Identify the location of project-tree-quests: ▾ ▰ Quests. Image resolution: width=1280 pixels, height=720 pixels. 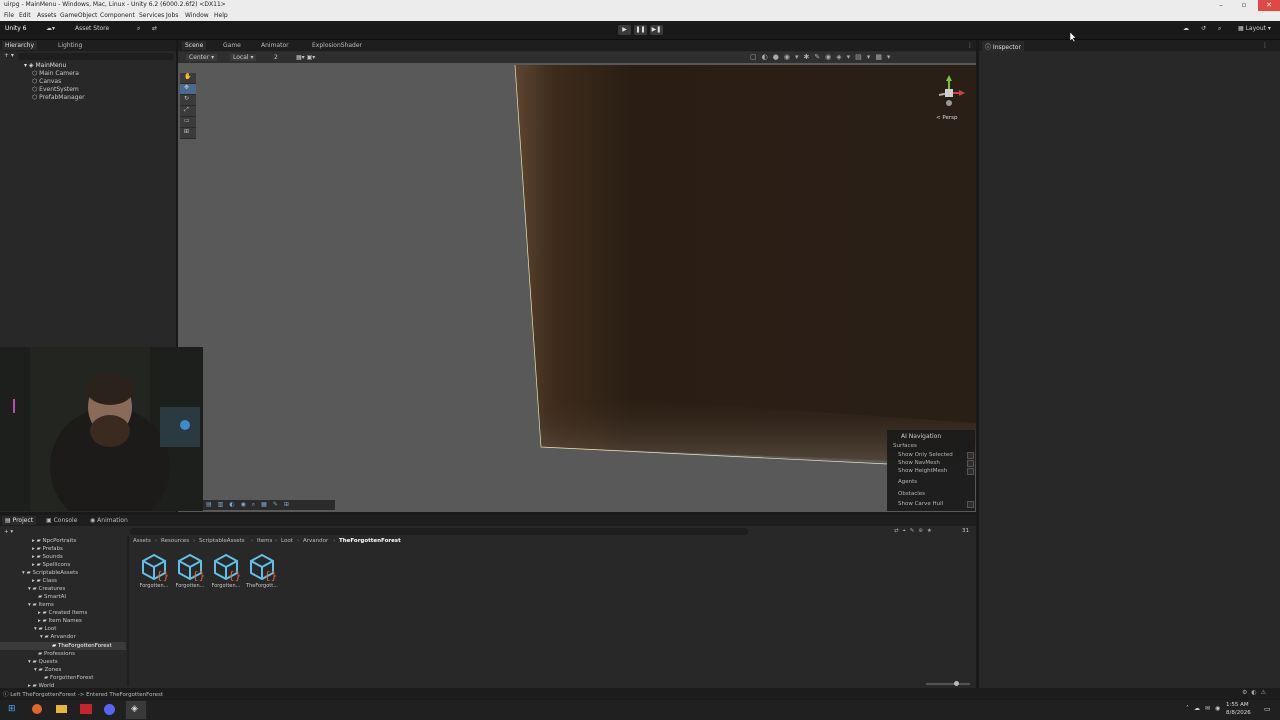
(43, 662).